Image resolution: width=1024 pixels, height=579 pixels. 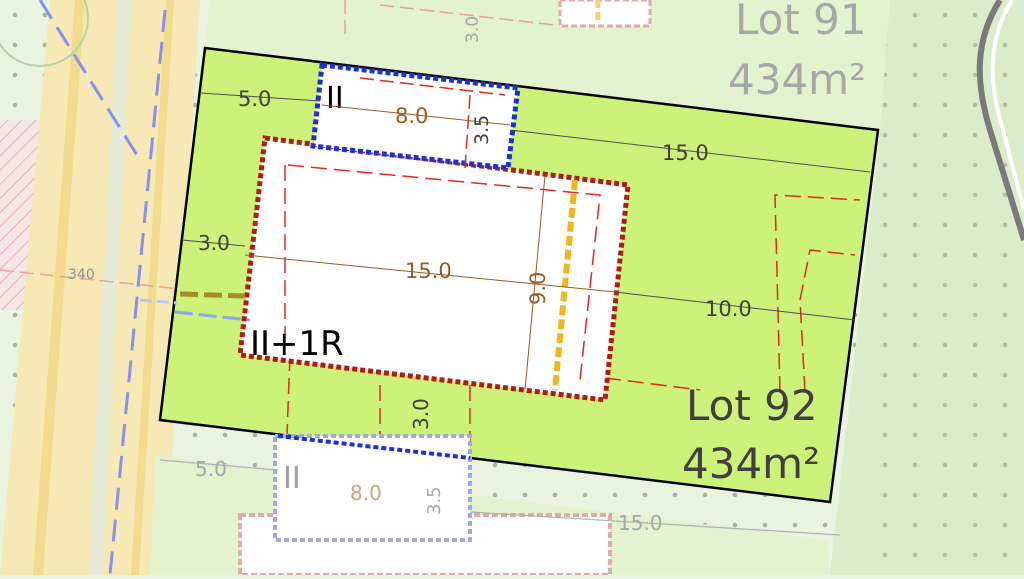 What do you see at coordinates (482, 130) in the screenshot?
I see `dim-garage-depth: 3.5` at bounding box center [482, 130].